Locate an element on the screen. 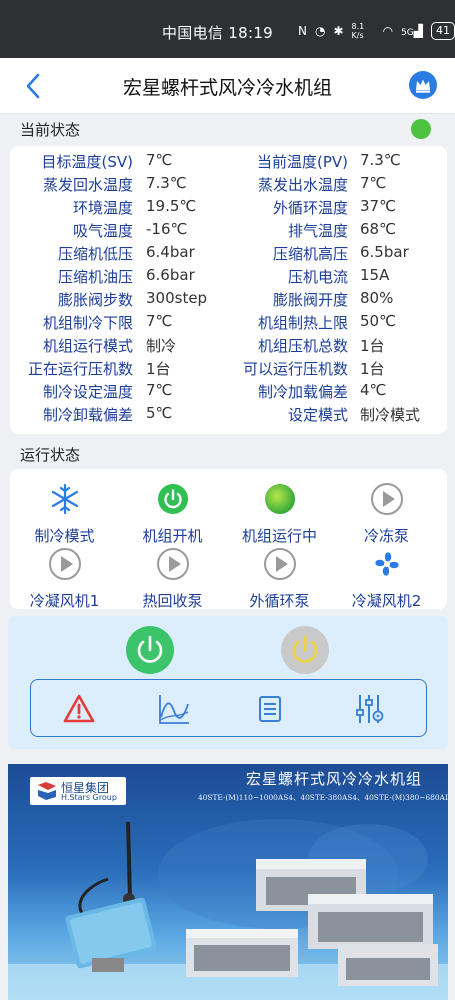  power-on-button is located at coordinates (150, 650).